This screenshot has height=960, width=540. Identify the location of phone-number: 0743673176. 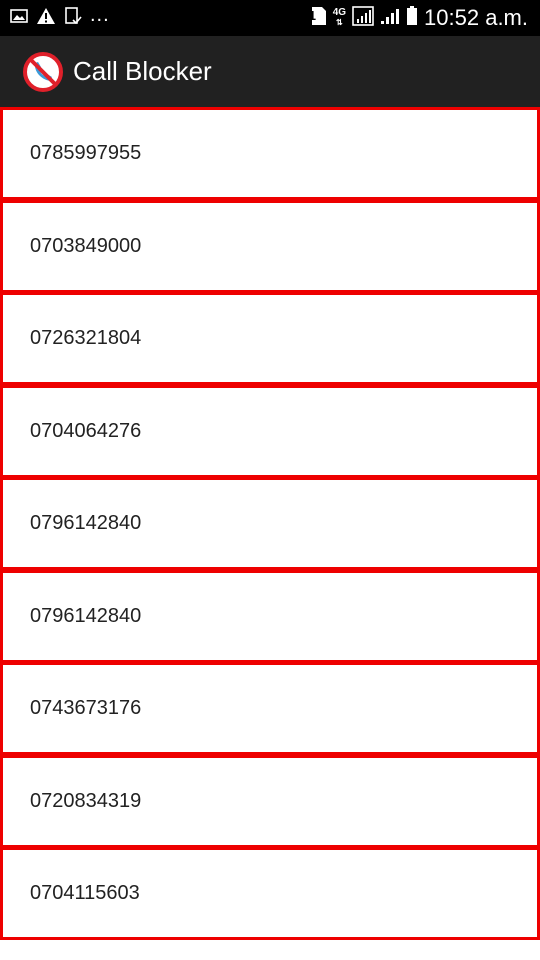
(86, 708).